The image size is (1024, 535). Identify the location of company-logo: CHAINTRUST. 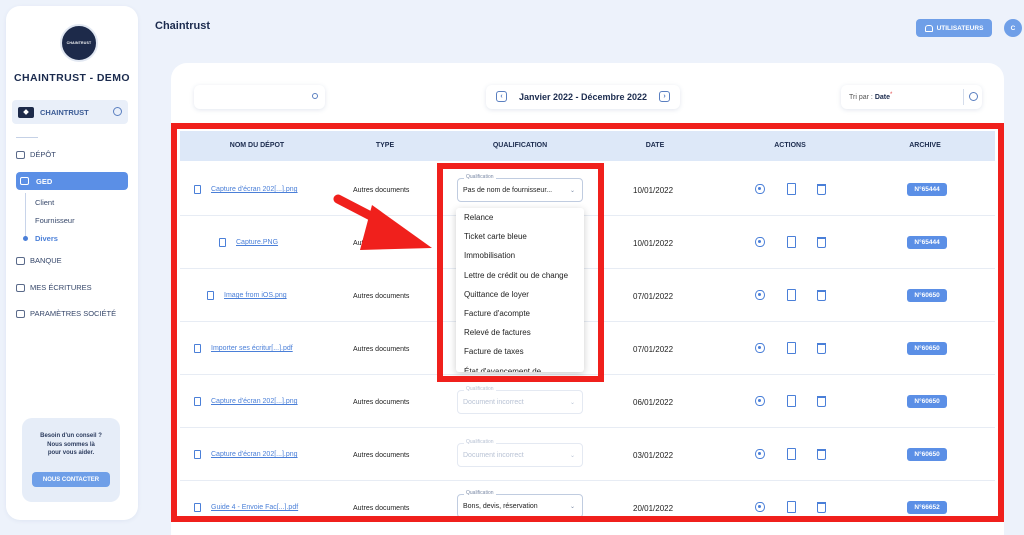
(79, 43).